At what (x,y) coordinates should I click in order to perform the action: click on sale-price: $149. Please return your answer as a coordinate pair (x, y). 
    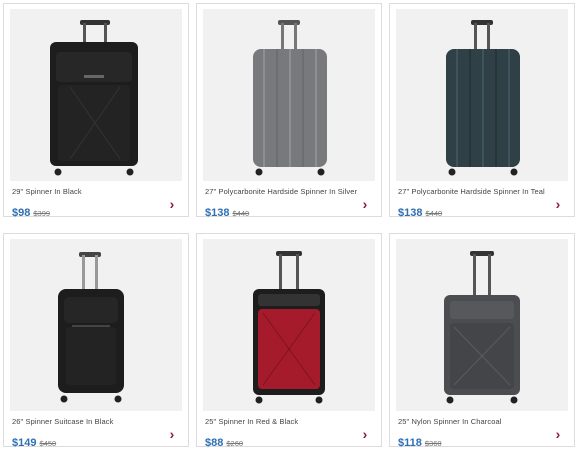
    Looking at the image, I should click on (24, 443).